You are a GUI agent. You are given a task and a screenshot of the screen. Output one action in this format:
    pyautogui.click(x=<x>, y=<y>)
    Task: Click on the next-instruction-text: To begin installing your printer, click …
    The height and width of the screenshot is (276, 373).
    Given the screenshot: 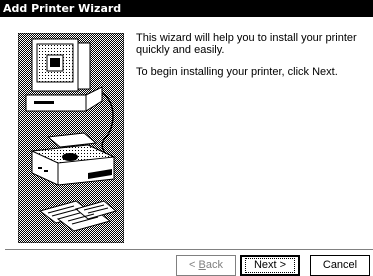 What is the action you would take?
    pyautogui.click(x=237, y=72)
    